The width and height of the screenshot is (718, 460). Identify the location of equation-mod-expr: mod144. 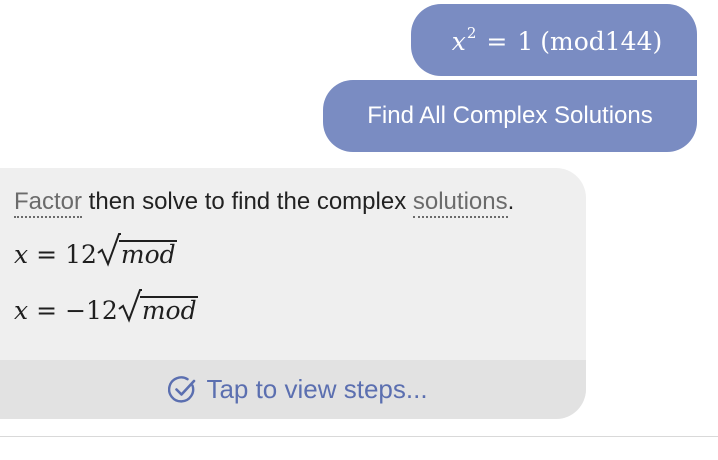
(601, 41).